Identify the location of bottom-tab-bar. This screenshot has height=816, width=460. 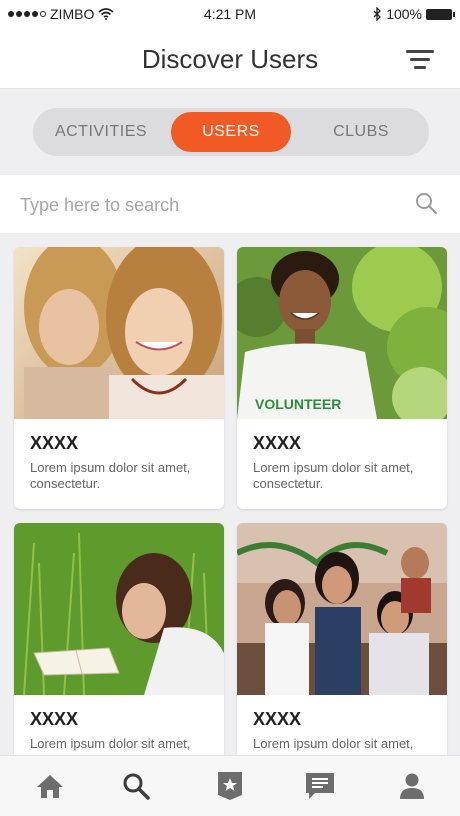
(230, 785).